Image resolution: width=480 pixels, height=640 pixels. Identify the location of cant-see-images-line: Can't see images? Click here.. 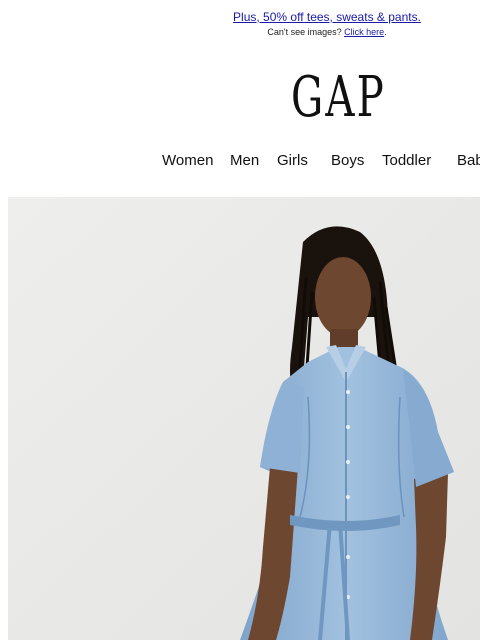
(327, 32).